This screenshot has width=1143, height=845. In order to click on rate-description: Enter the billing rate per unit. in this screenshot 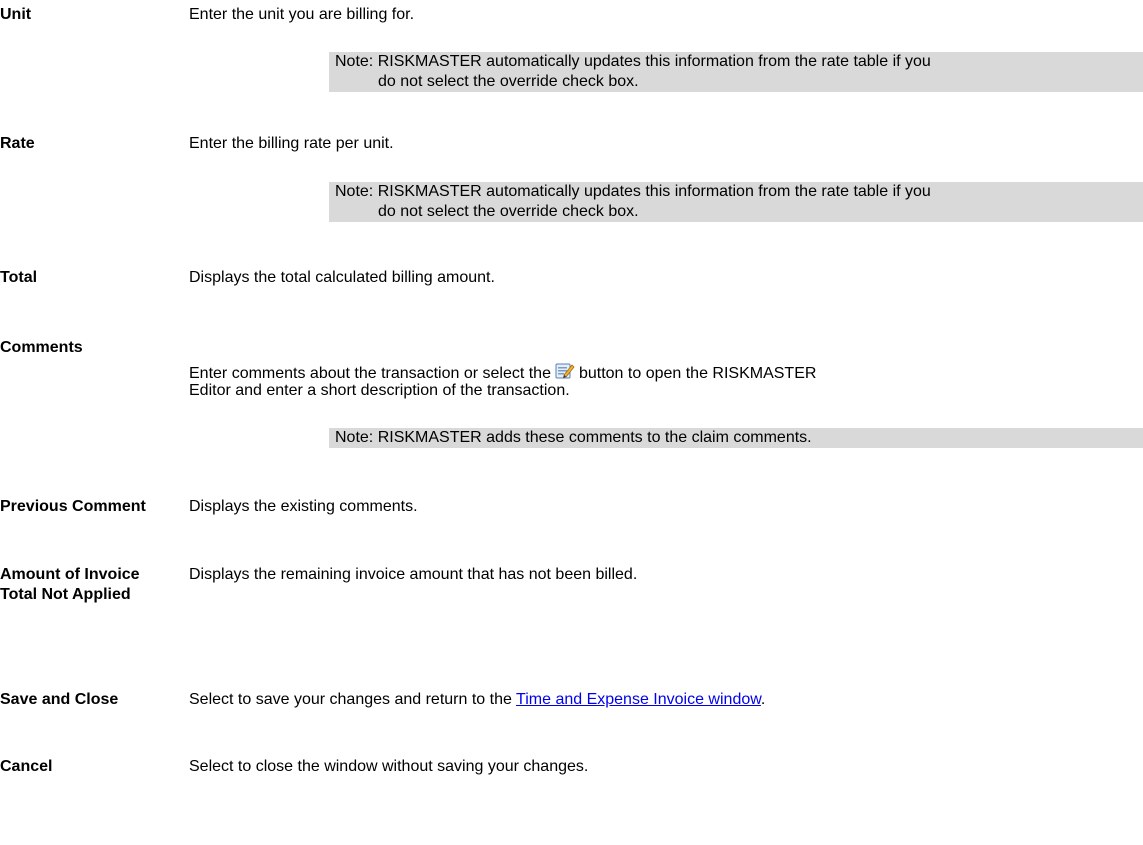, I will do `click(291, 143)`.